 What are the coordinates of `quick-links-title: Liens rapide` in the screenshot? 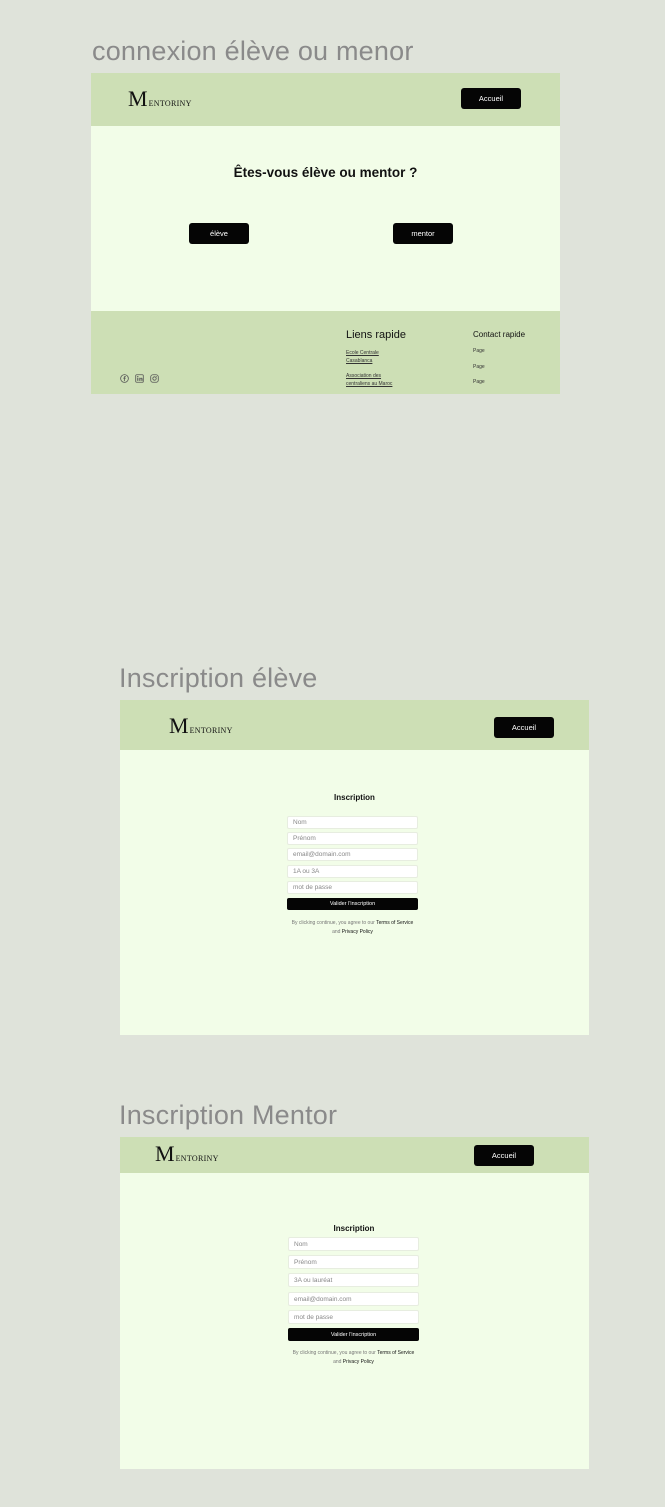 It's located at (376, 335).